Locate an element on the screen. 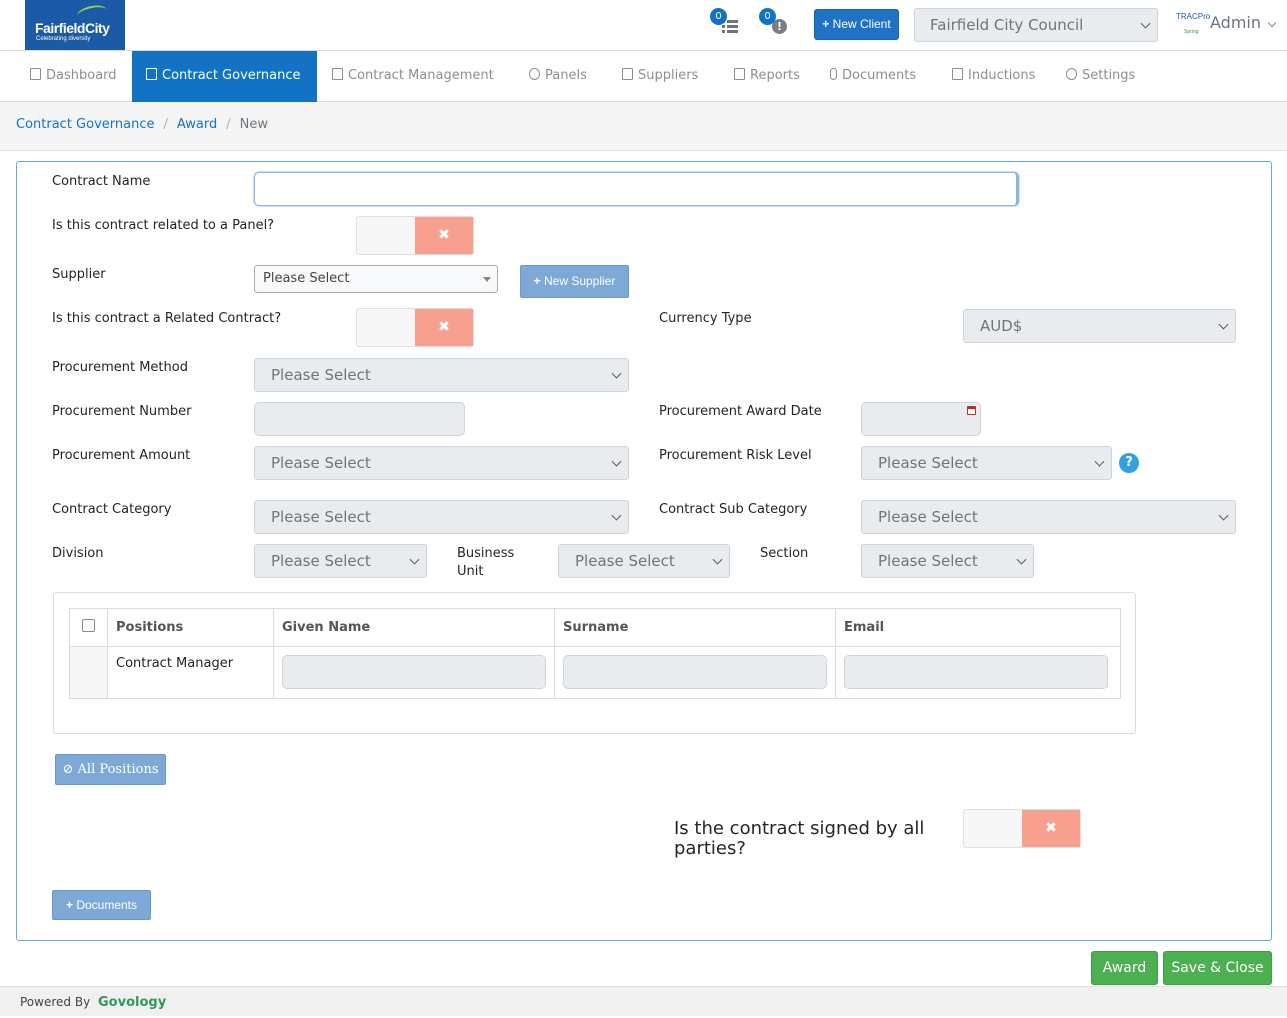  contract-category-select: Please Select is located at coordinates (441, 517).